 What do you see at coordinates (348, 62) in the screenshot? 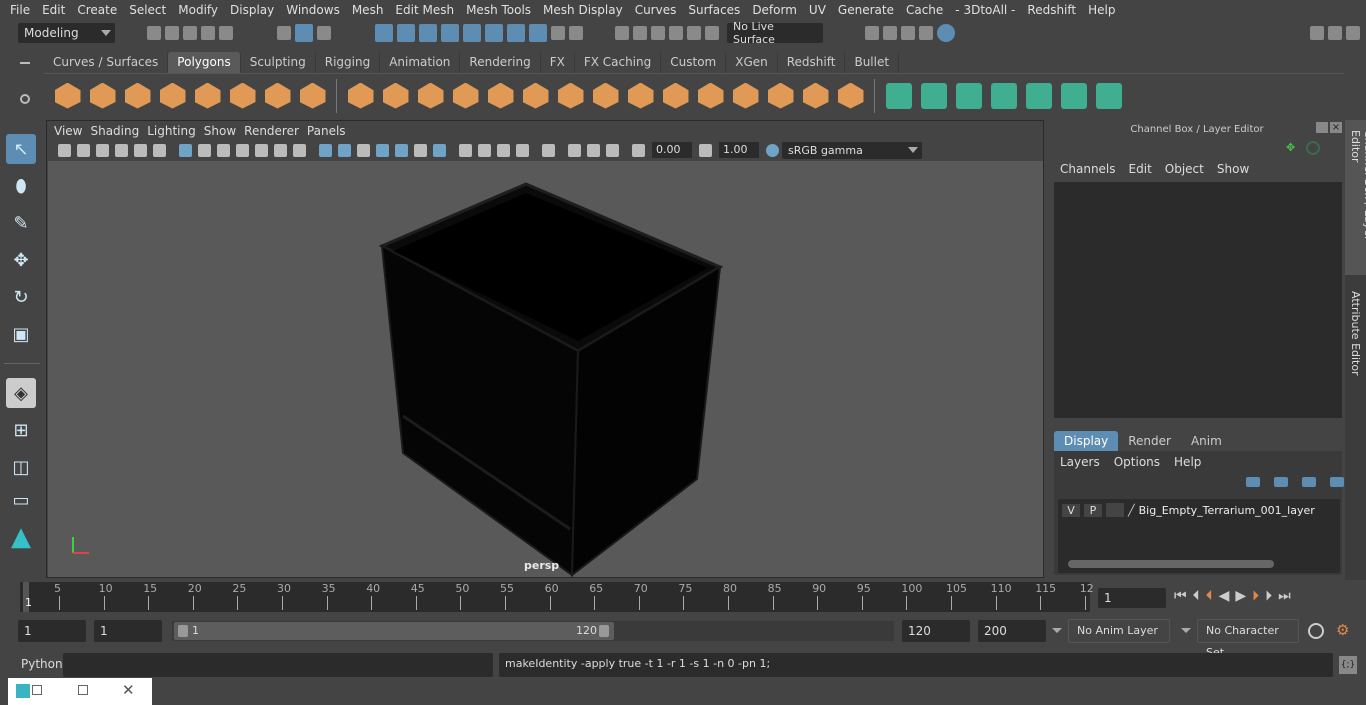
I see `tab-rigging: Rigging` at bounding box center [348, 62].